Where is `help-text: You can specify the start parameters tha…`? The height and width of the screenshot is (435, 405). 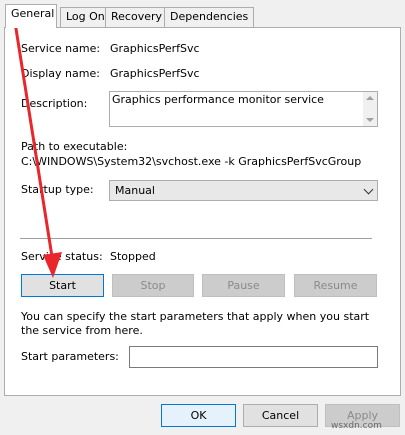
help-text: You can specify the start parameters tha… is located at coordinates (195, 323).